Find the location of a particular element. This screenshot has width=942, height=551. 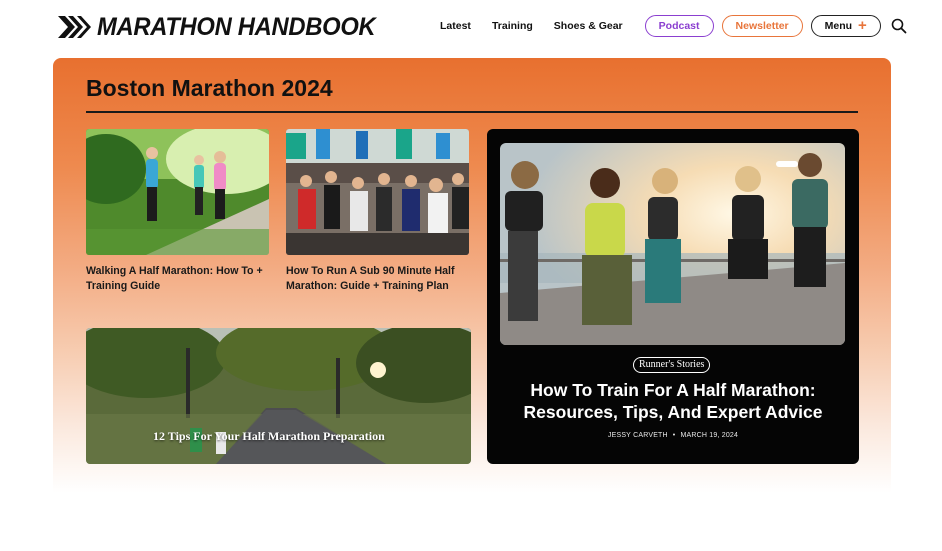

logo-chevrons-icon is located at coordinates (74, 27).